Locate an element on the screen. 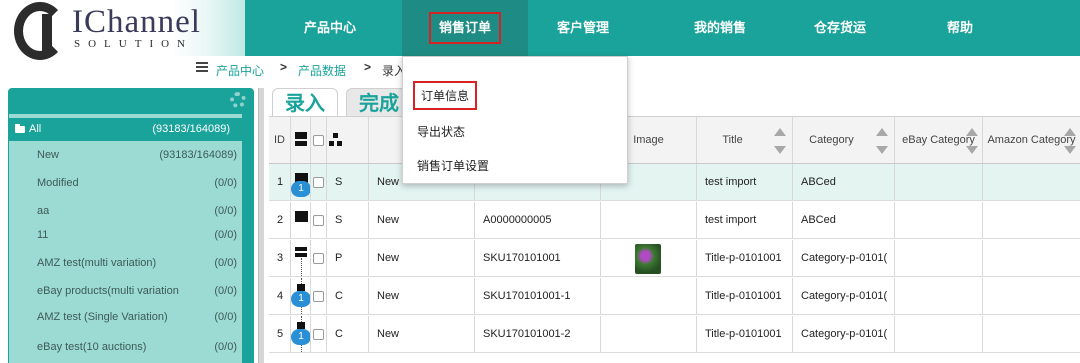 Image resolution: width=1080 pixels, height=363 pixels. header-category: Category is located at coordinates (844, 140).